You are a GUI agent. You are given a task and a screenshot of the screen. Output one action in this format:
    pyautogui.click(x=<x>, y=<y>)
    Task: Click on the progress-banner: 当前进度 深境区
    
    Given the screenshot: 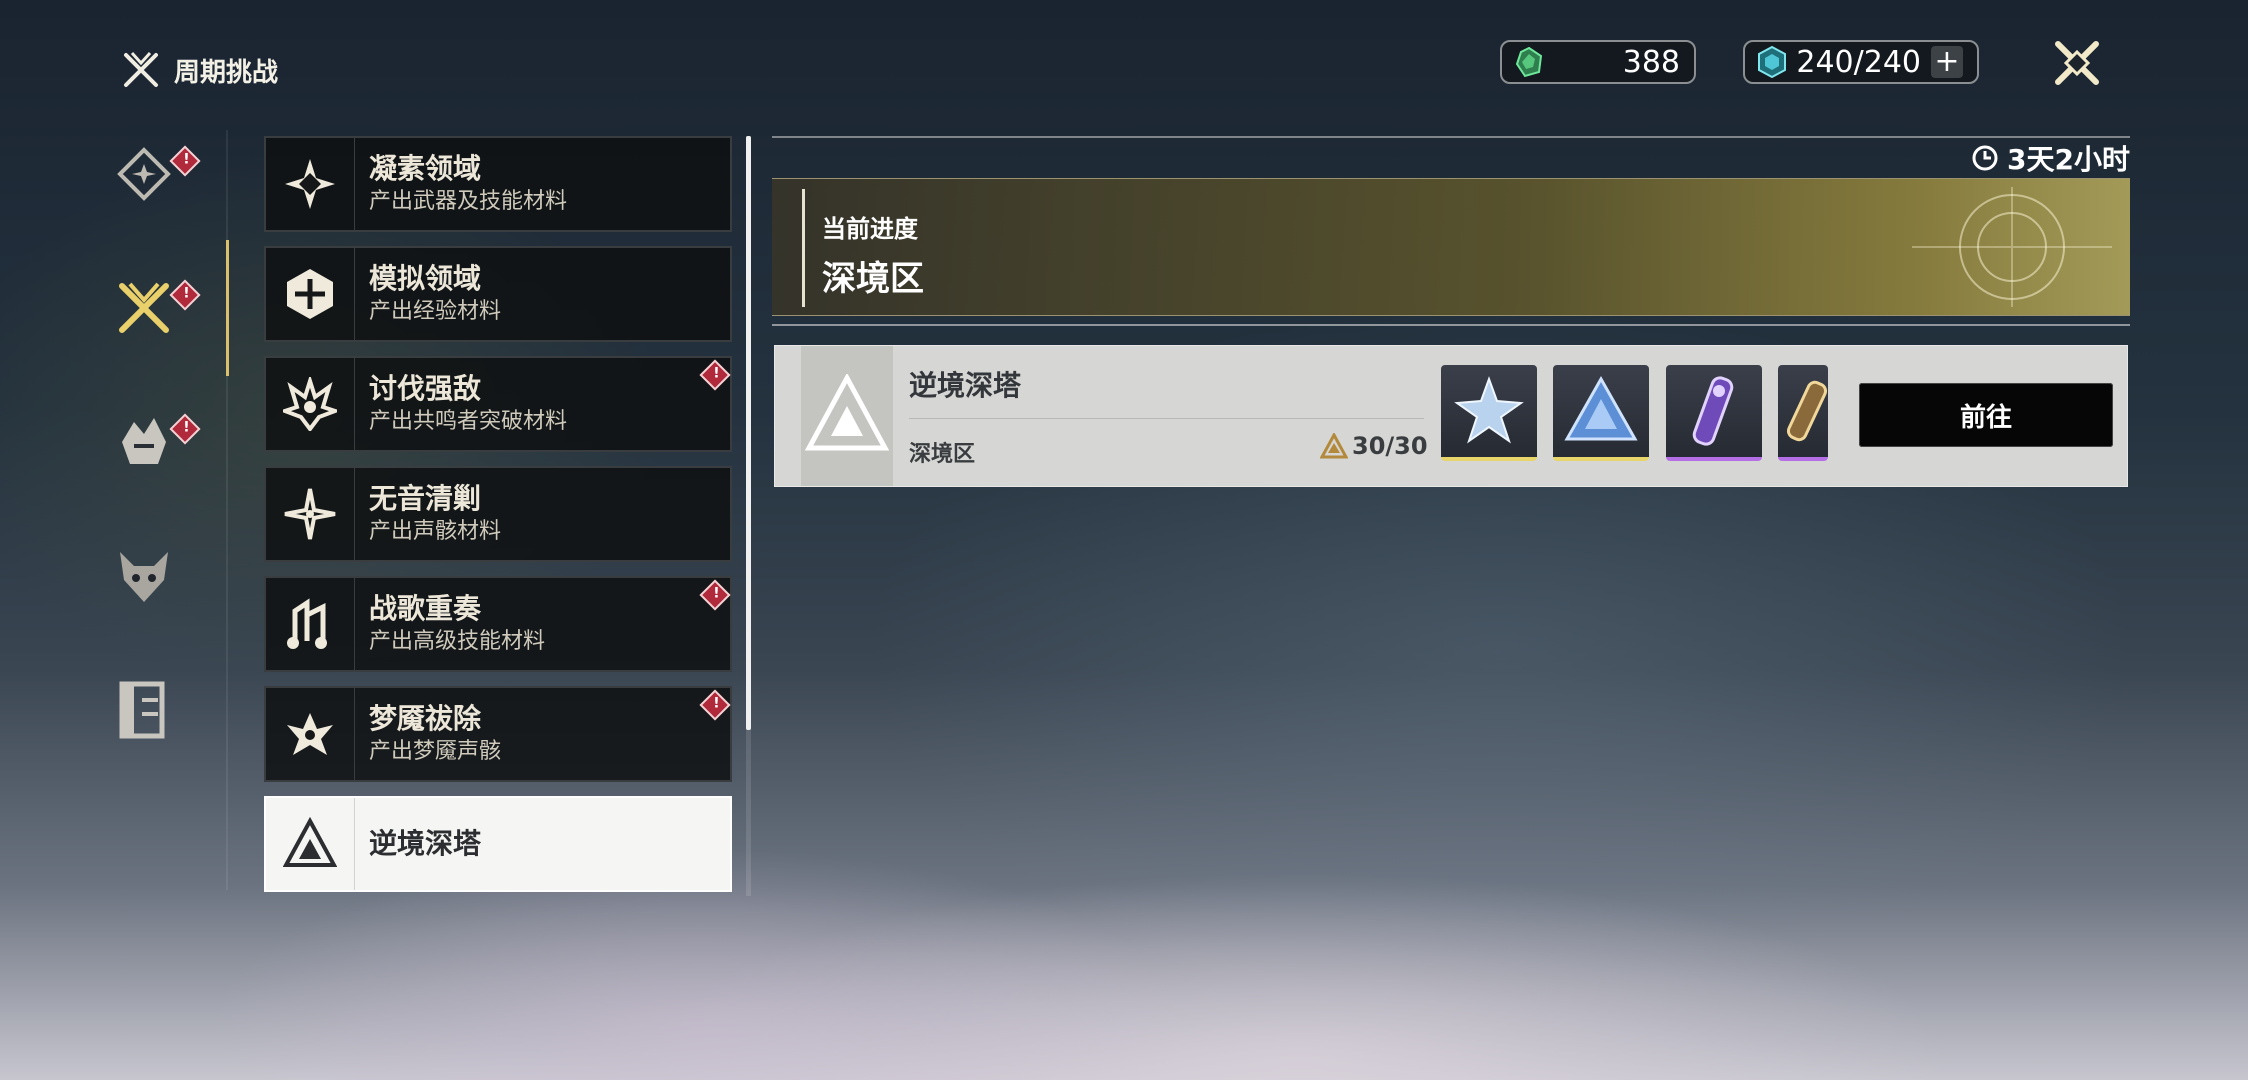 What is the action you would take?
    pyautogui.click(x=1451, y=247)
    